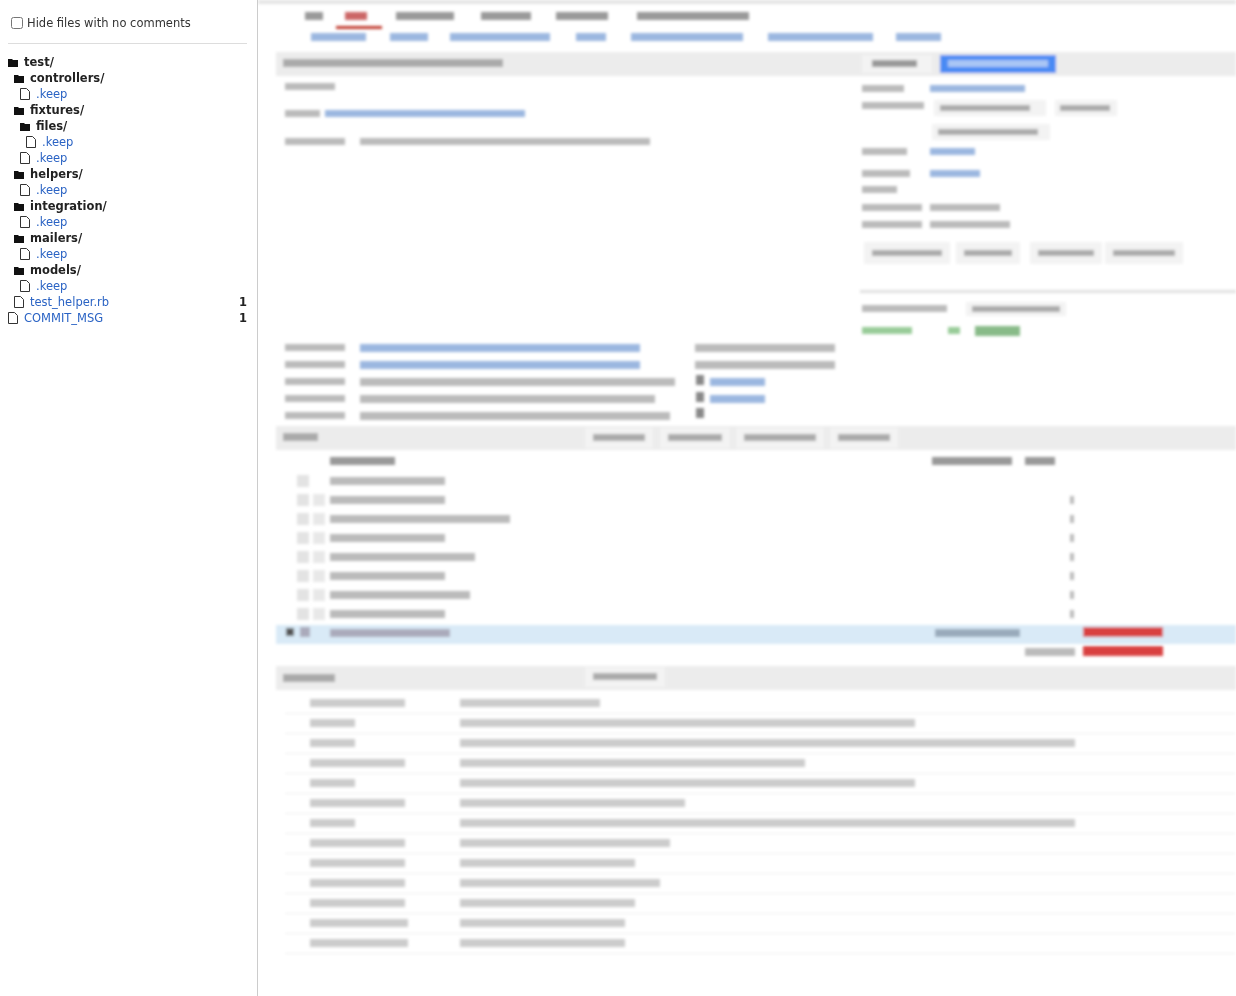 This screenshot has width=1236, height=996. I want to click on folder-name: fixtures/, so click(57, 110).